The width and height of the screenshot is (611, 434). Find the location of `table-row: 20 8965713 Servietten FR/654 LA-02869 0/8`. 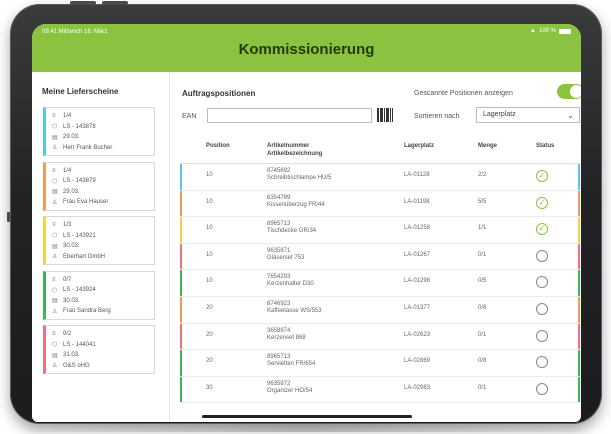

table-row: 20 8965713 Servietten FR/654 LA-02869 0/8 is located at coordinates (380, 363).